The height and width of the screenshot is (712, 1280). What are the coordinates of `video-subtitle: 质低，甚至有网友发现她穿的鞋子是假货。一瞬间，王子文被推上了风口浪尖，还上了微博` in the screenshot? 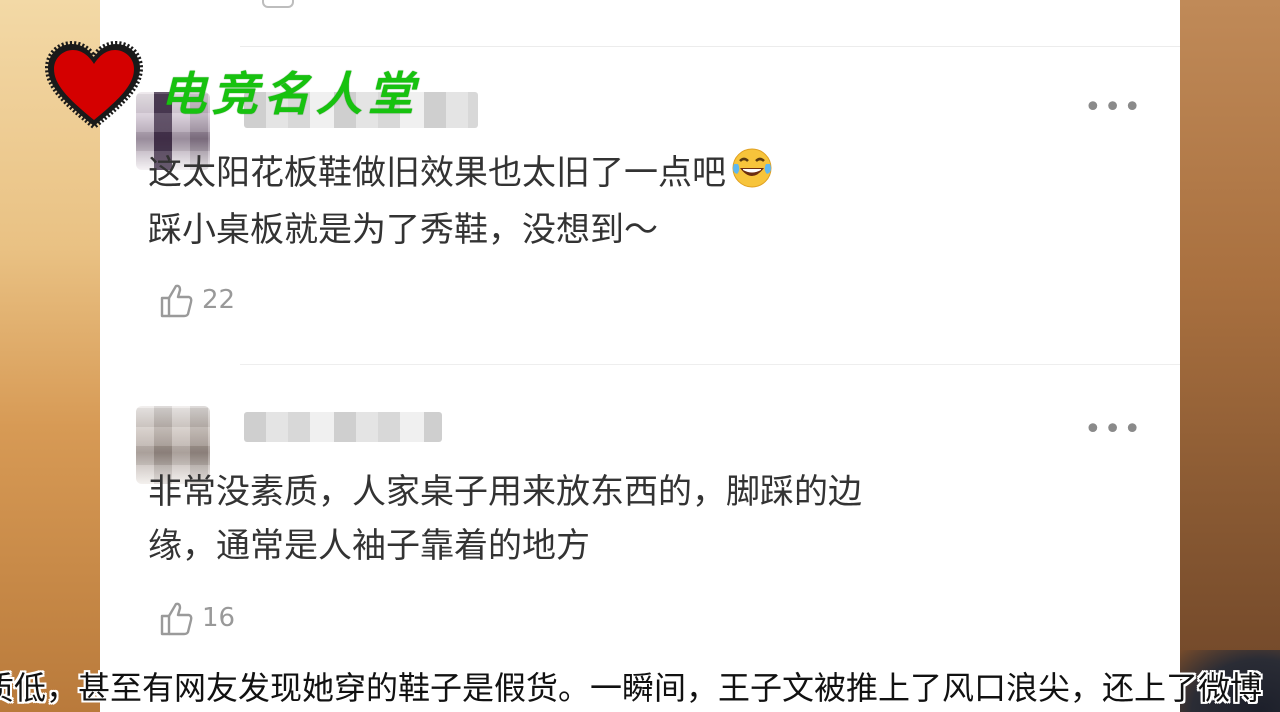 It's located at (640, 688).